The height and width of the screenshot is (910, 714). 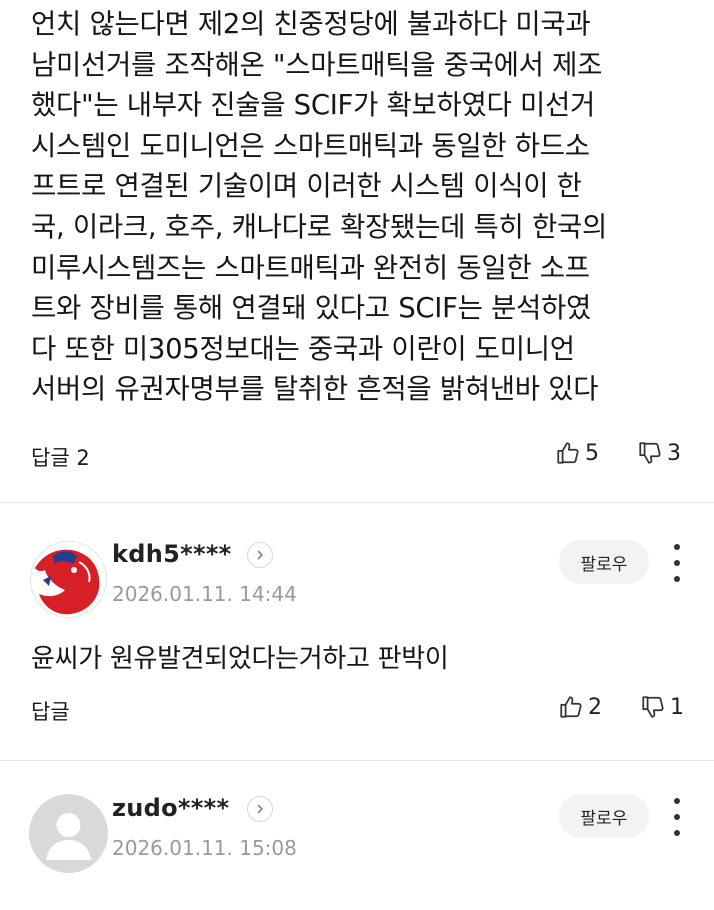 What do you see at coordinates (310, 145) in the screenshot?
I see `post-line: 시스템인 도미니언은 스마트매틱과 동일한 하드소` at bounding box center [310, 145].